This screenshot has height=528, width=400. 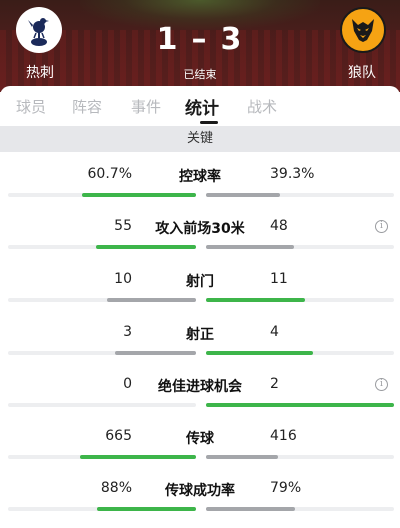 I want to click on home-score: 1, so click(x=168, y=39).